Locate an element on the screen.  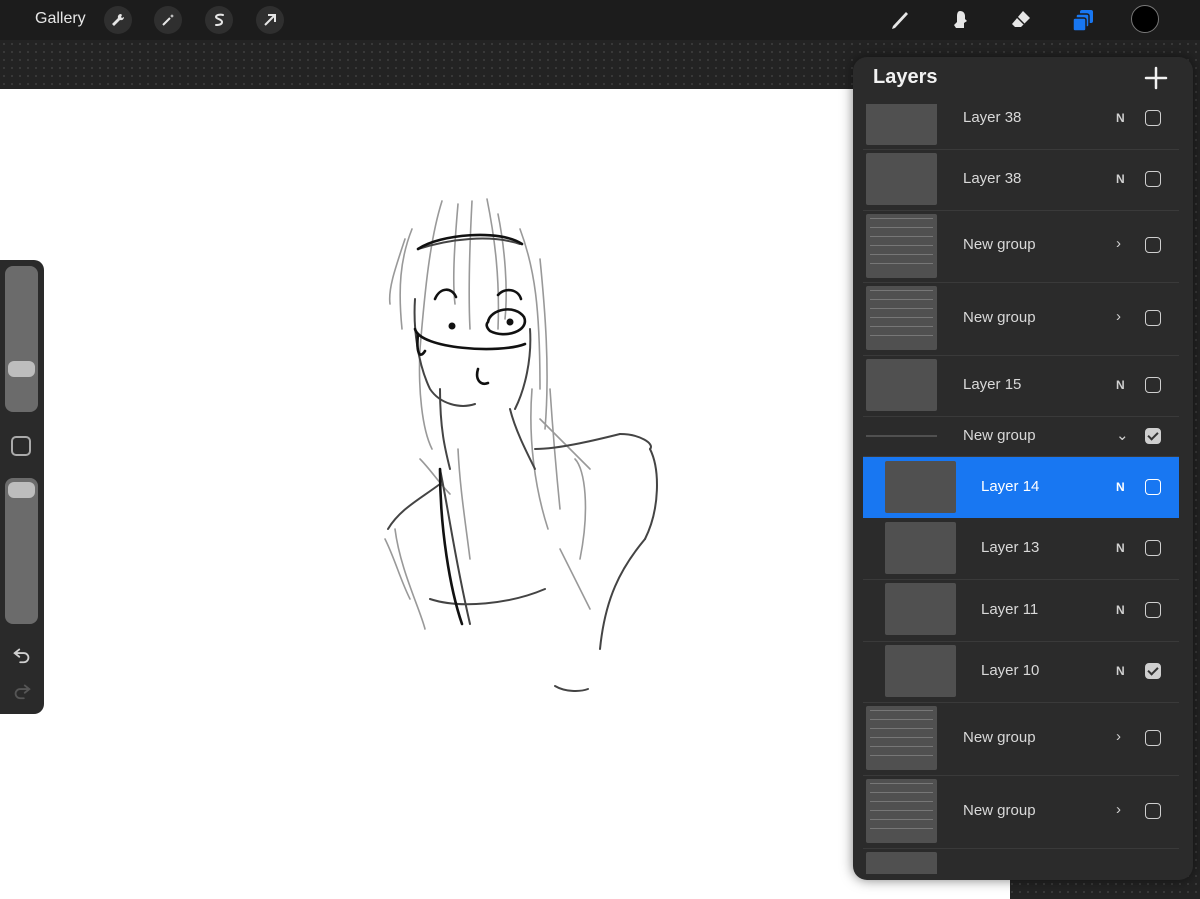
top-toolbar: Gallery is located at coordinates (600, 20).